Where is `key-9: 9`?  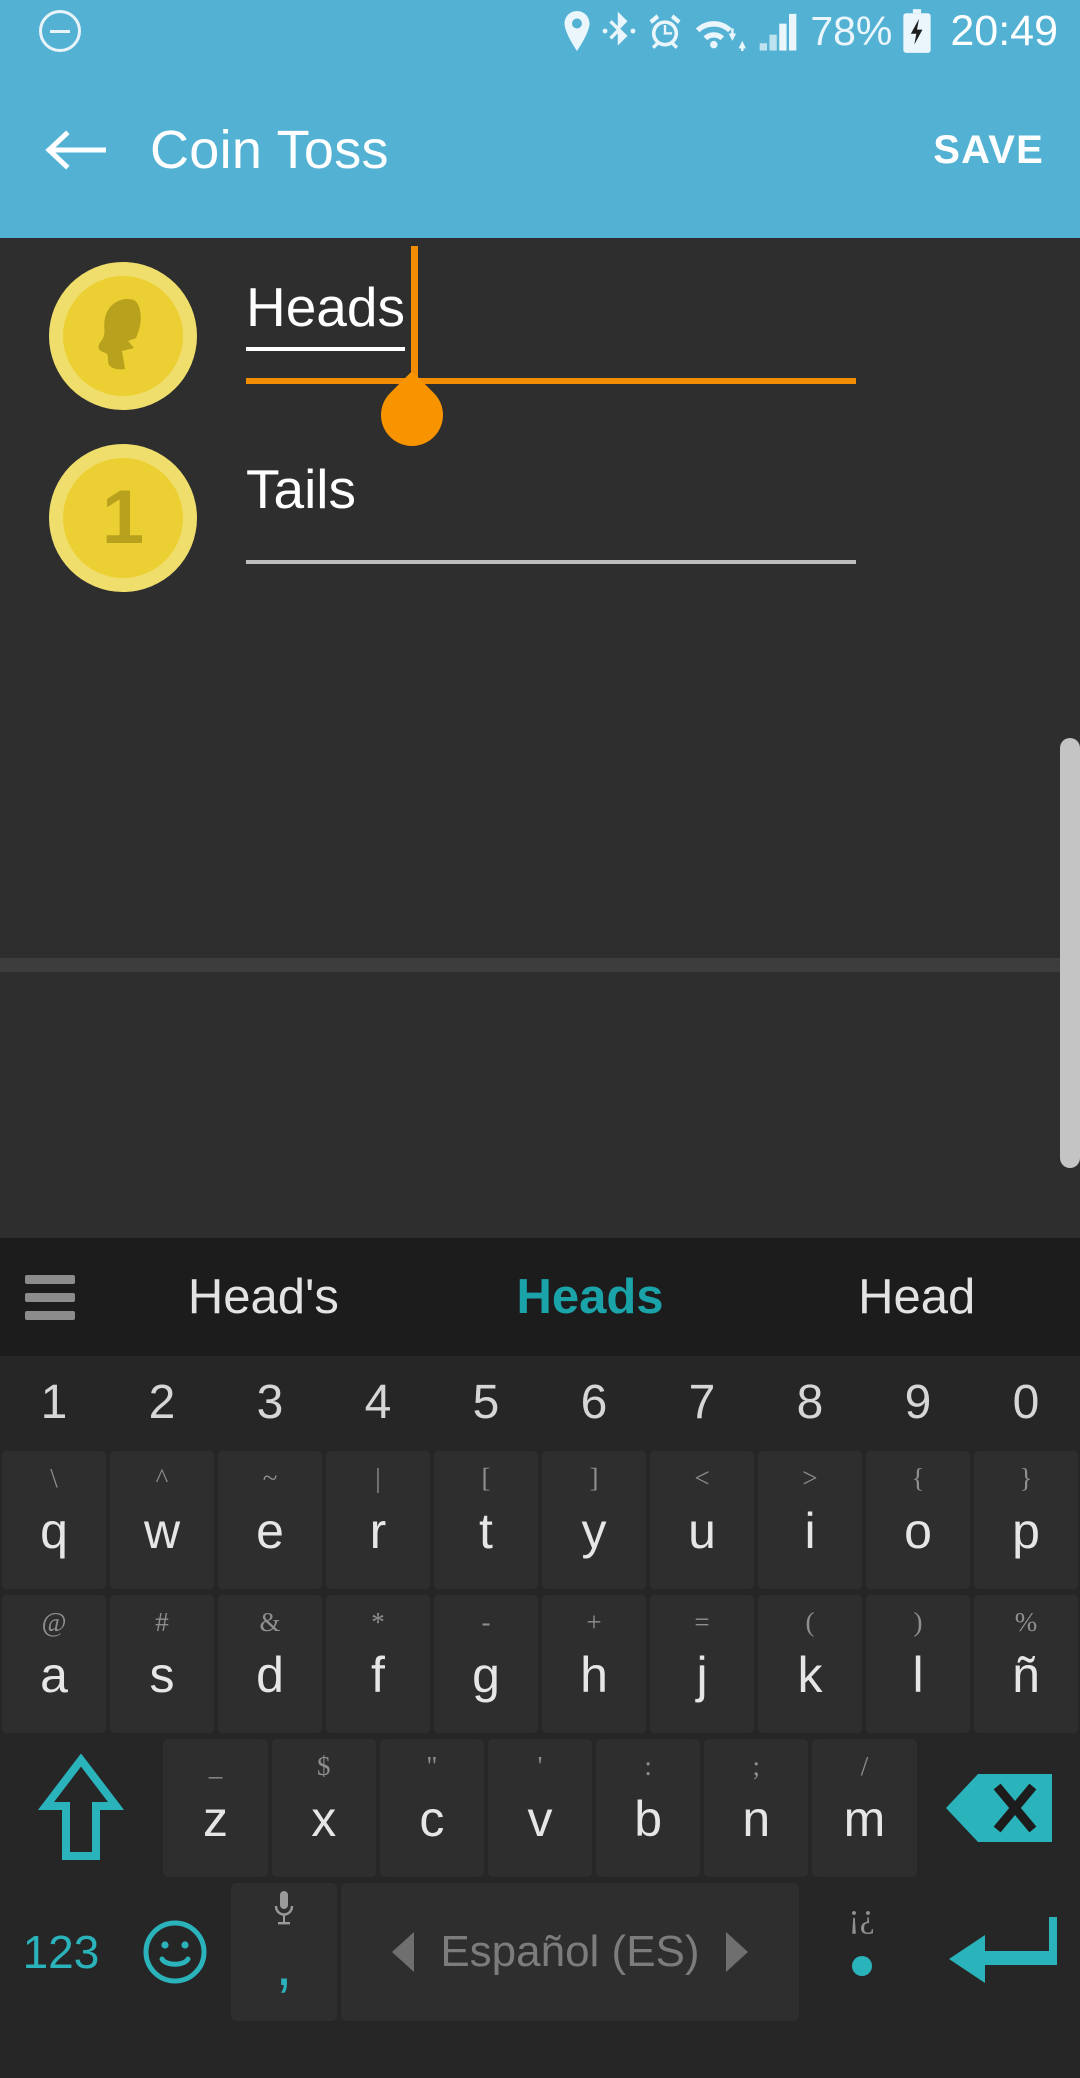
key-9: 9 is located at coordinates (918, 1402).